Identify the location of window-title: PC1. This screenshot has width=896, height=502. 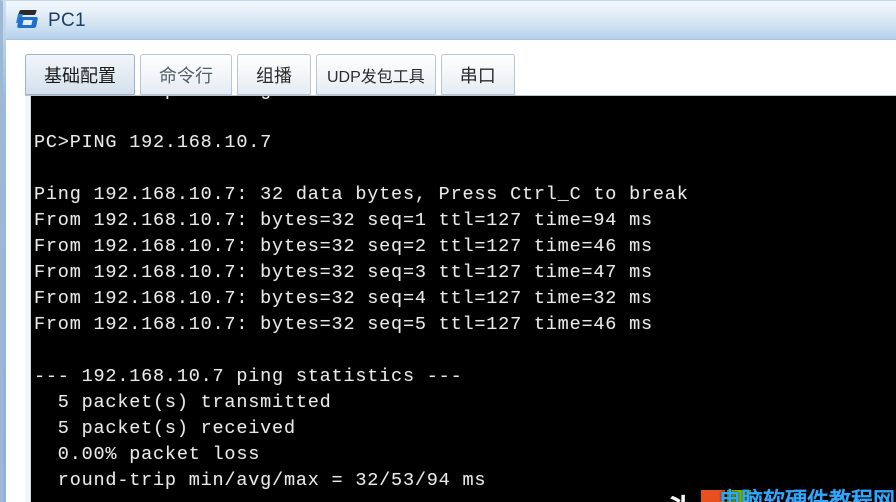
(67, 20).